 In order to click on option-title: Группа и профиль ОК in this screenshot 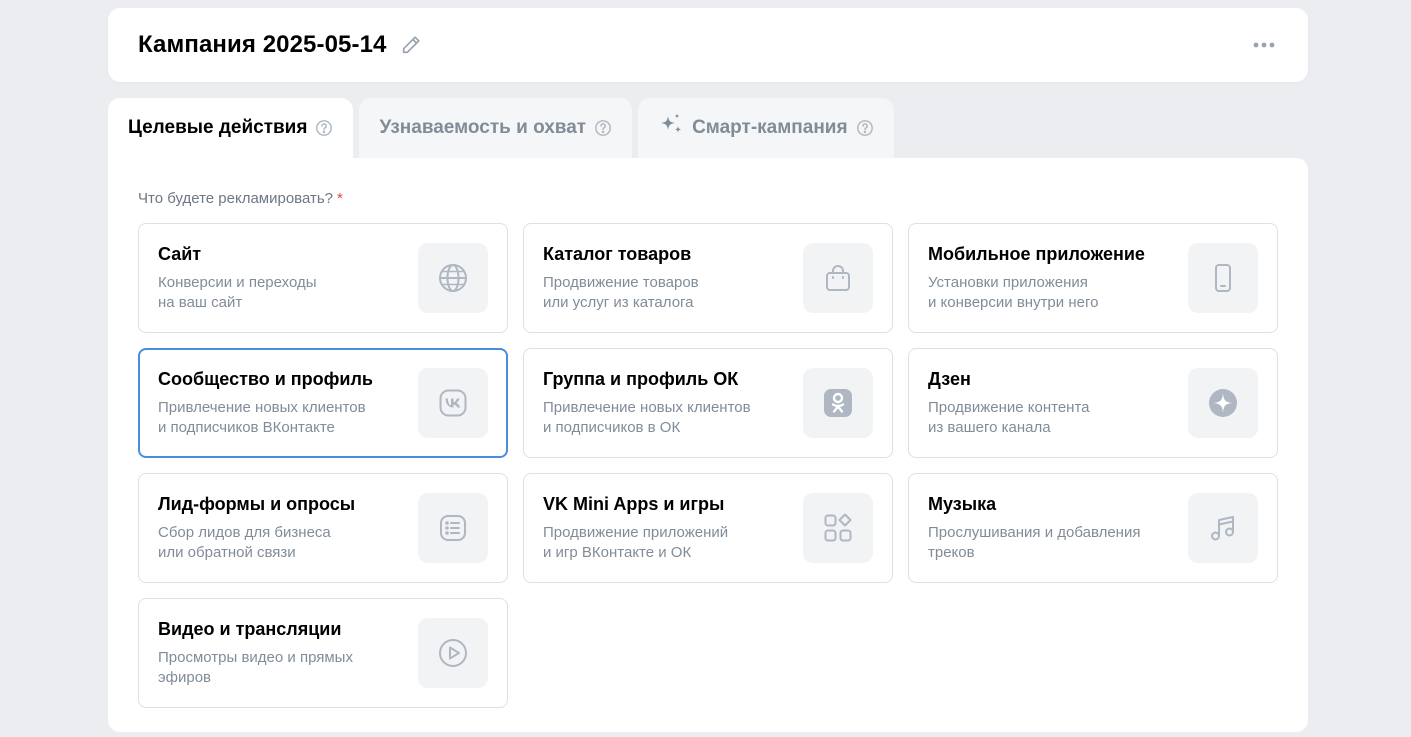, I will do `click(641, 379)`.